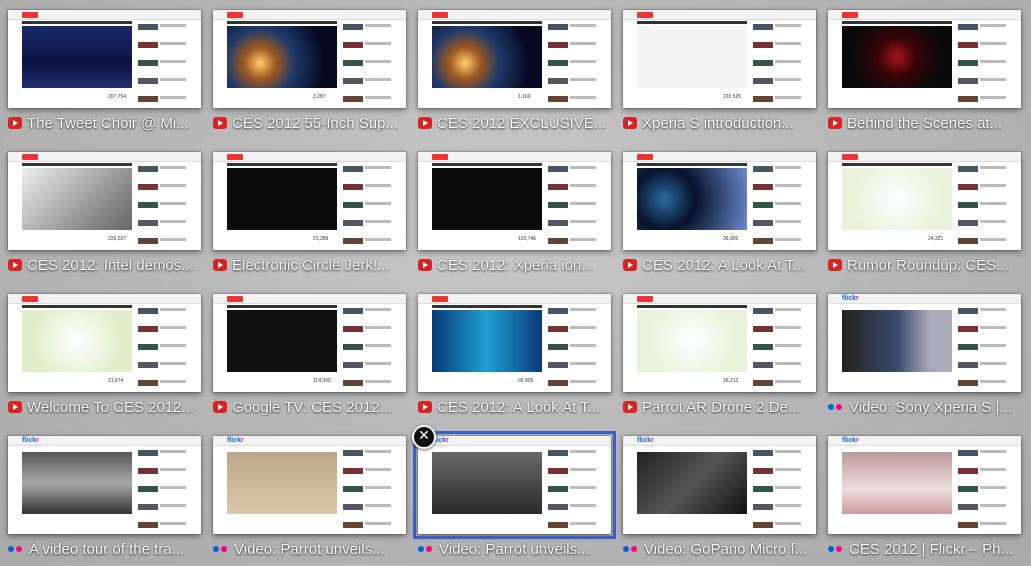 This screenshot has width=1031, height=566. Describe the element at coordinates (719, 343) in the screenshot. I see `page-preview: 26,212` at that location.